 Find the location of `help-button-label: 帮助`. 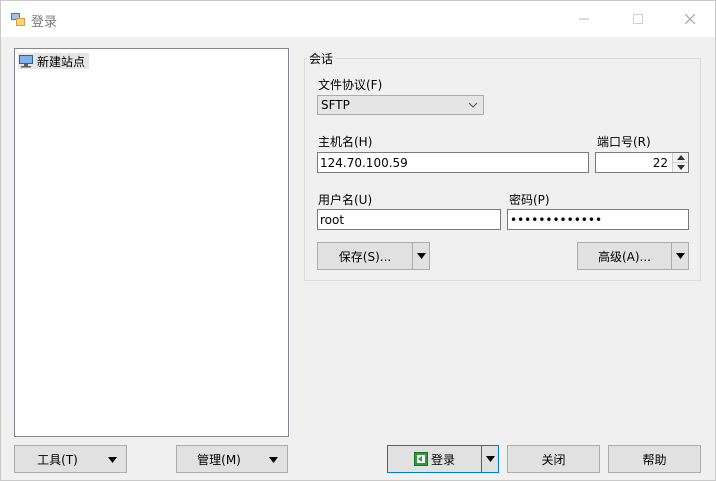

help-button-label: 帮助 is located at coordinates (654, 459).